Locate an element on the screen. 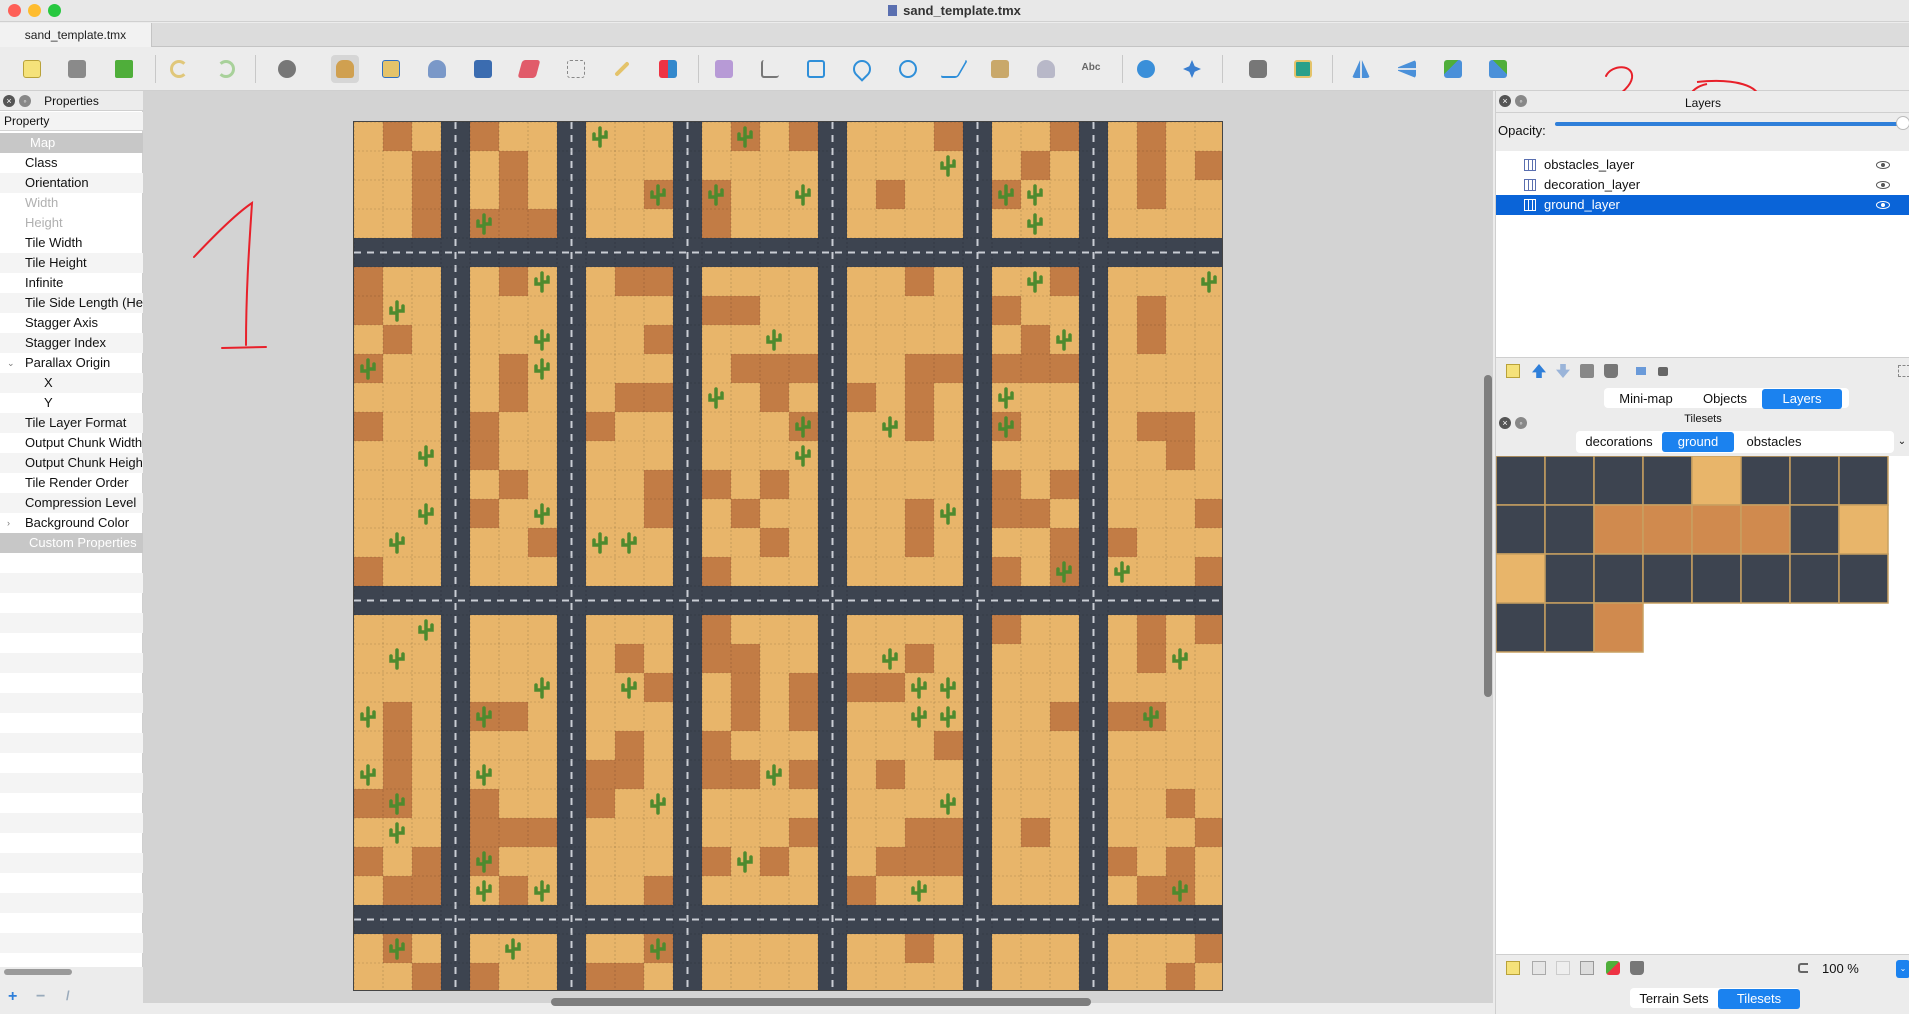 This screenshot has height=1014, width=1909. select-same-tile-icon is located at coordinates (668, 69).